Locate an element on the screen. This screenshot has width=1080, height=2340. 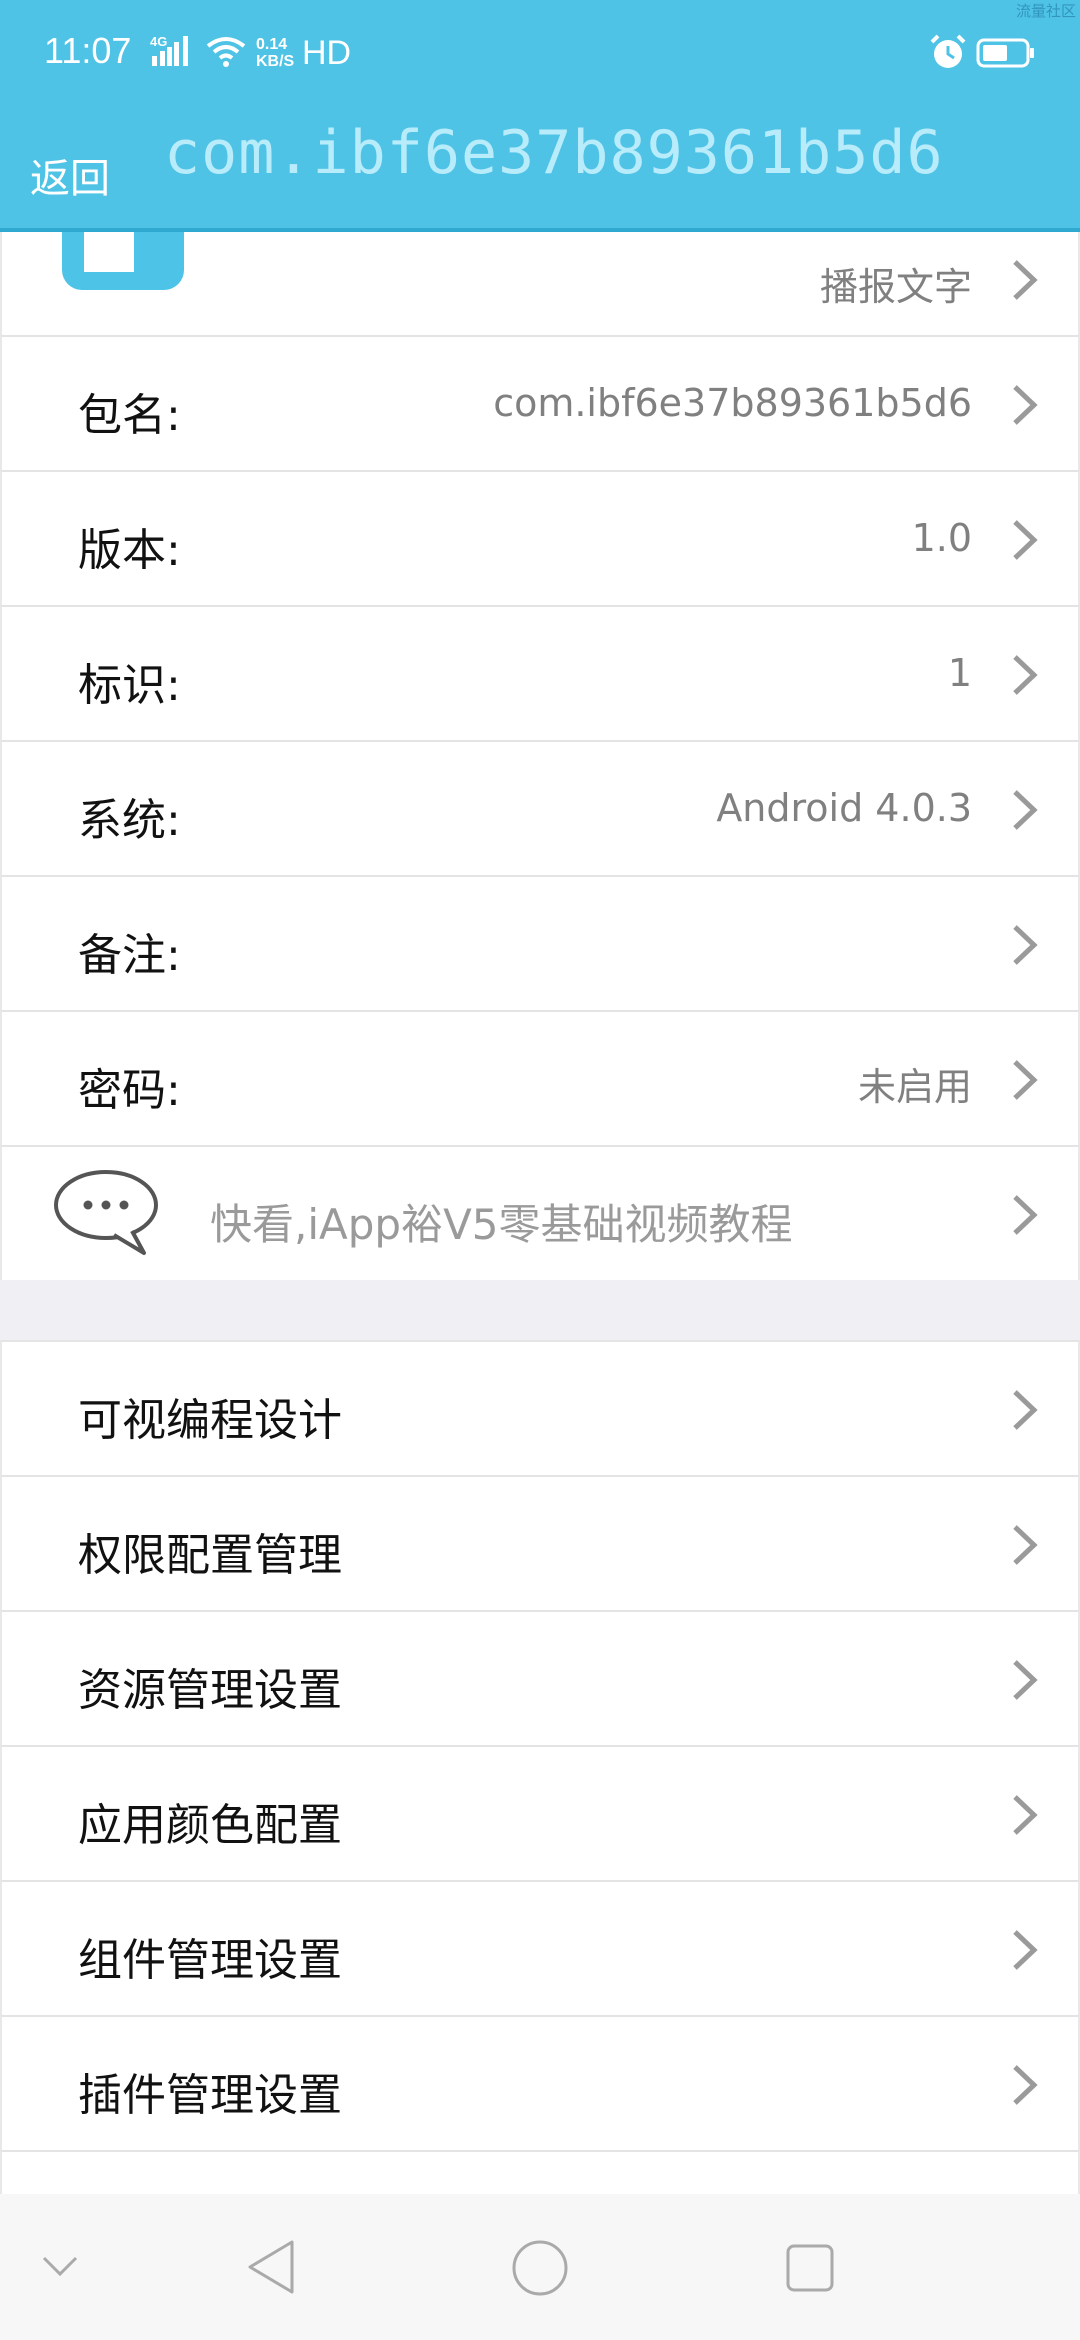
row-label: 系统: is located at coordinates (129, 820).